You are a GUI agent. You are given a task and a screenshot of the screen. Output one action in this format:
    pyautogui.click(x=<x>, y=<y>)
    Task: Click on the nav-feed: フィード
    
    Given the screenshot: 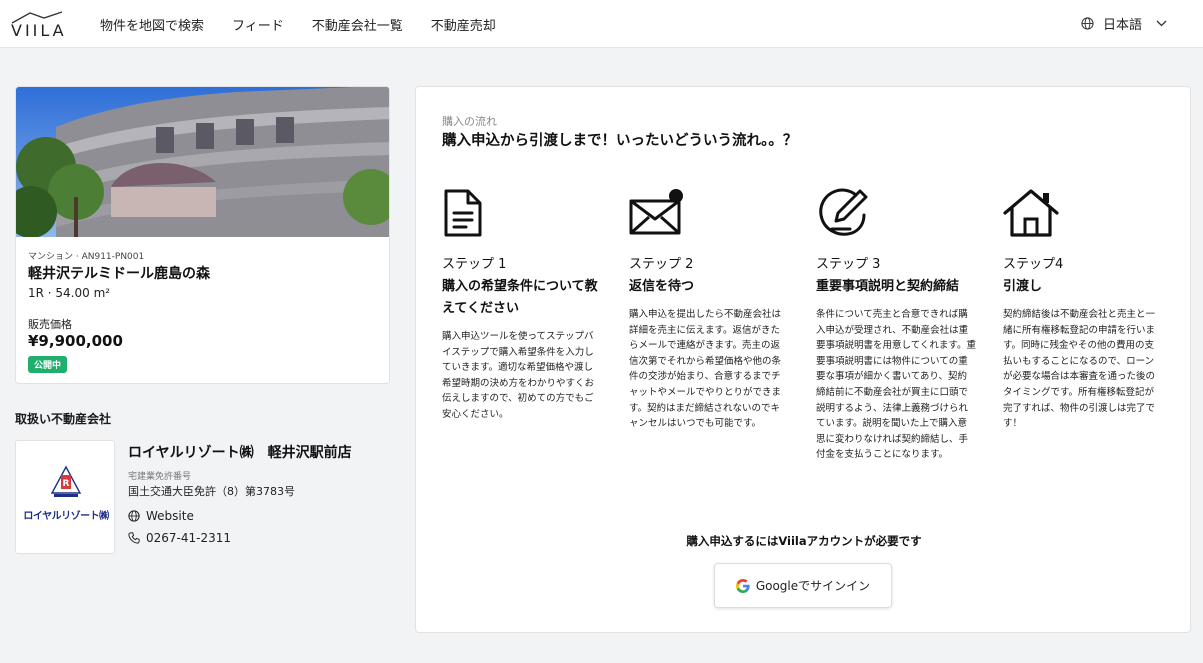 What is the action you would take?
    pyautogui.click(x=258, y=24)
    